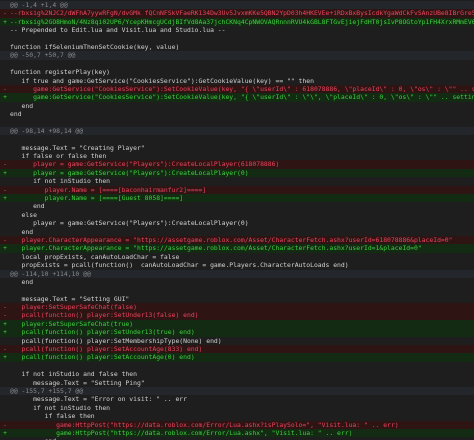 The width and height of the screenshot is (474, 440). What do you see at coordinates (60, 72) in the screenshot?
I see `line-text: function registerPlay(key)` at bounding box center [60, 72].